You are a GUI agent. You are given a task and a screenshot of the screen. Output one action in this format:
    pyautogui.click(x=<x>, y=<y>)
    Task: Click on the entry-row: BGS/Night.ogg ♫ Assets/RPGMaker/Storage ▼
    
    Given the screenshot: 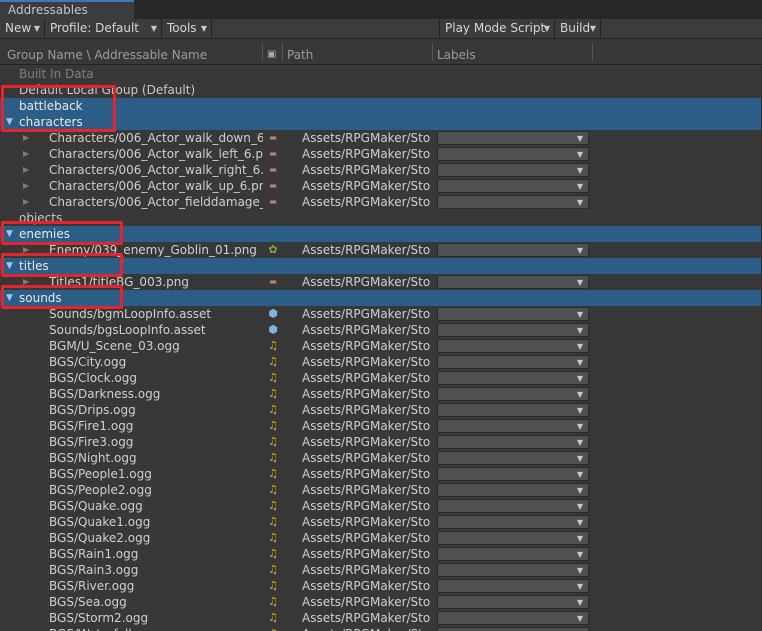 What is the action you would take?
    pyautogui.click(x=381, y=458)
    